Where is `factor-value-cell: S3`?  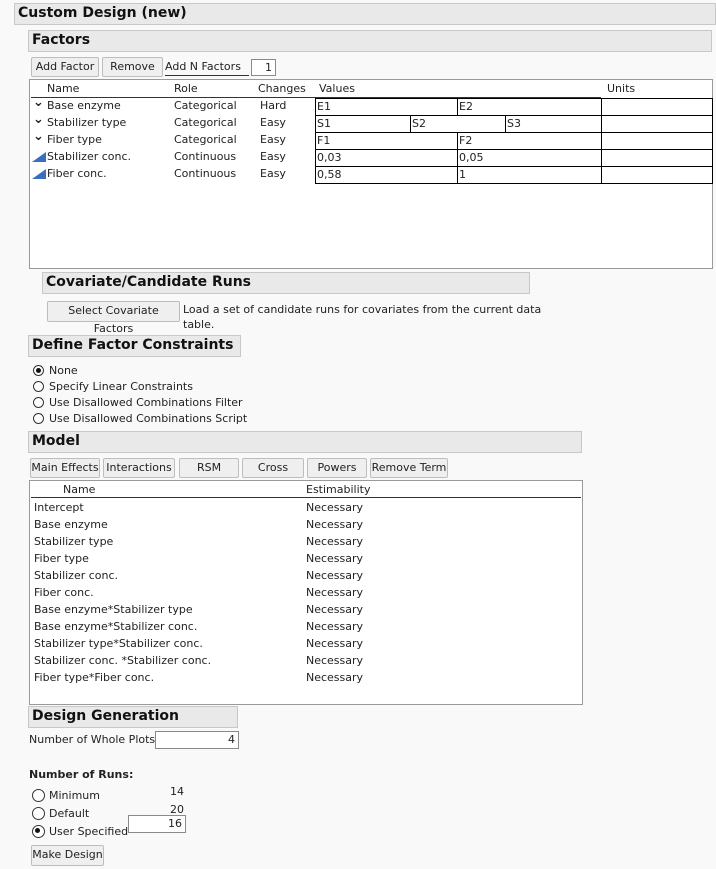
factor-value-cell: S3 is located at coordinates (553, 124).